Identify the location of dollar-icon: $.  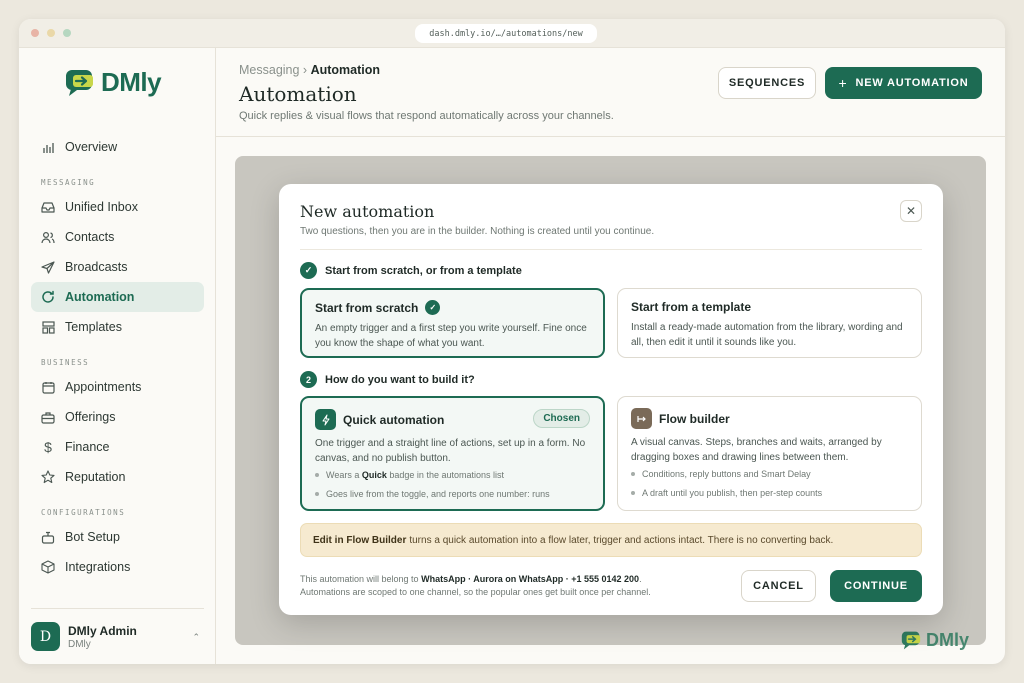
(48, 447).